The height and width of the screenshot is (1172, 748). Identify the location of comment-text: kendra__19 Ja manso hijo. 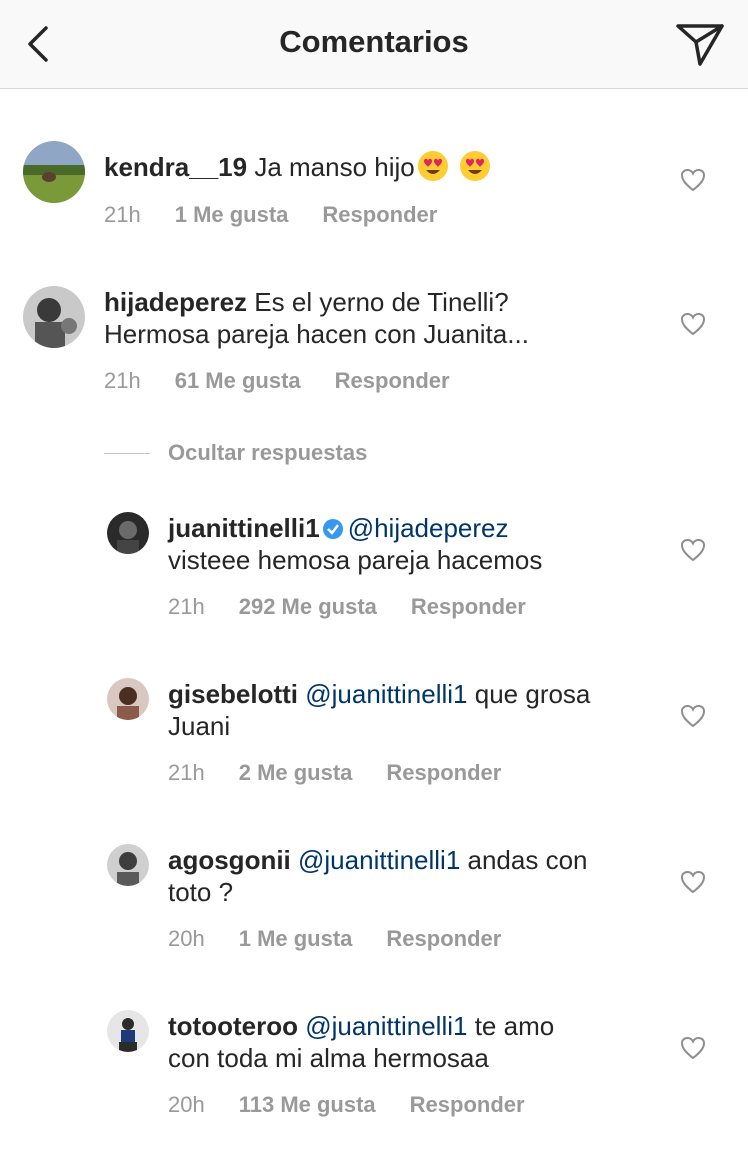
(384, 166).